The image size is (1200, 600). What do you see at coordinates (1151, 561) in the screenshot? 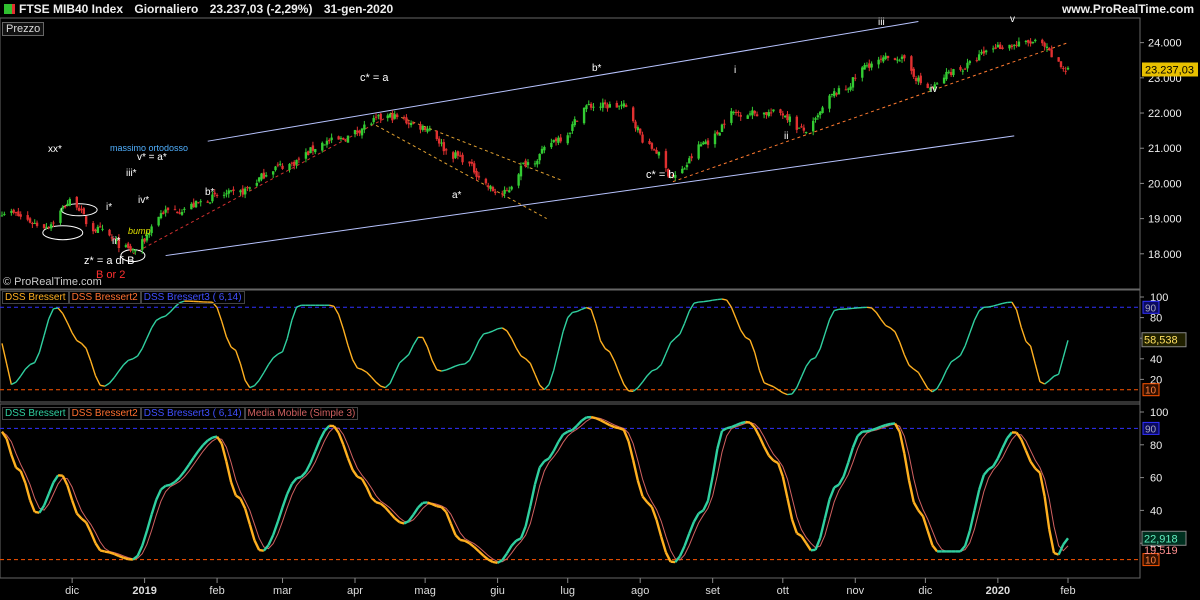
I see `osc2-level-low-label: 10` at bounding box center [1151, 561].